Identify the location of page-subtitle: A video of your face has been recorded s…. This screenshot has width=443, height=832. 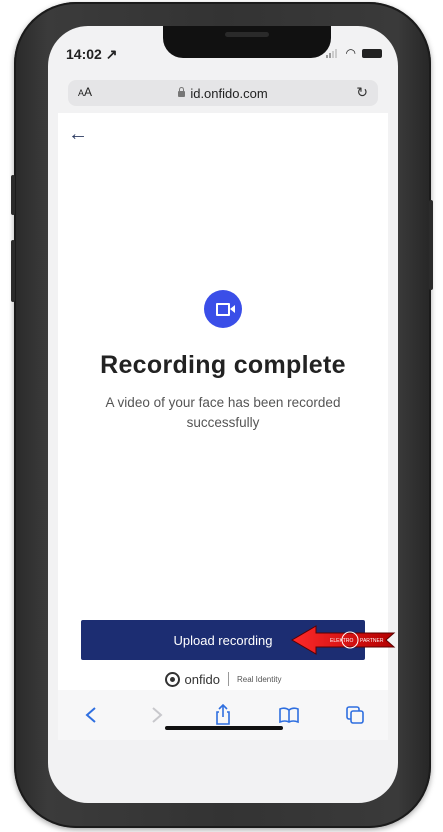
(223, 412).